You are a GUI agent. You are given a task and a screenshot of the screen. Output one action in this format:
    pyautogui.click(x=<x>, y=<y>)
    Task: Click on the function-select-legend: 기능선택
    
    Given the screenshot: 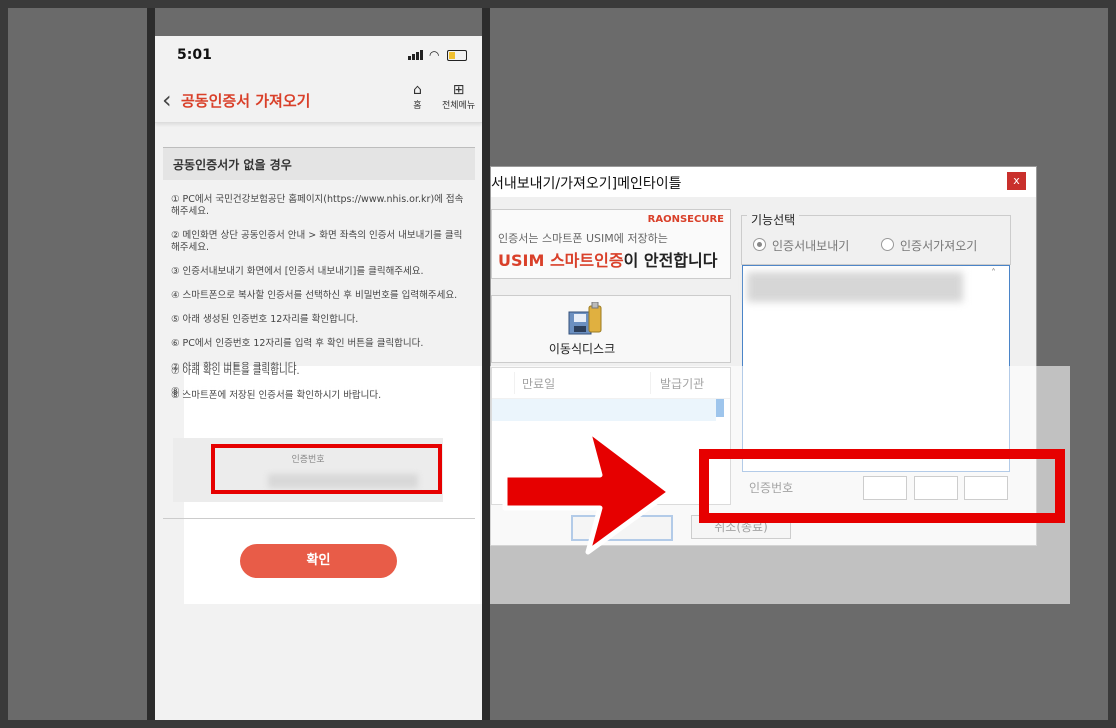 What is the action you would take?
    pyautogui.click(x=773, y=219)
    